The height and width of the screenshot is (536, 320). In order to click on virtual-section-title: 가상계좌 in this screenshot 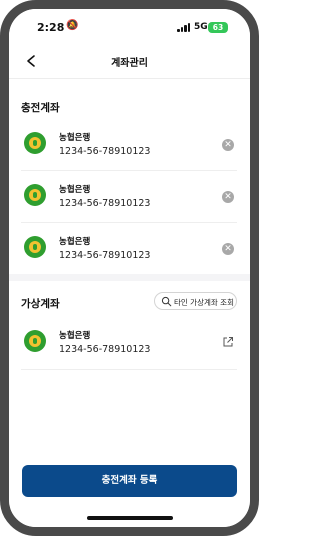, I will do `click(40, 304)`.